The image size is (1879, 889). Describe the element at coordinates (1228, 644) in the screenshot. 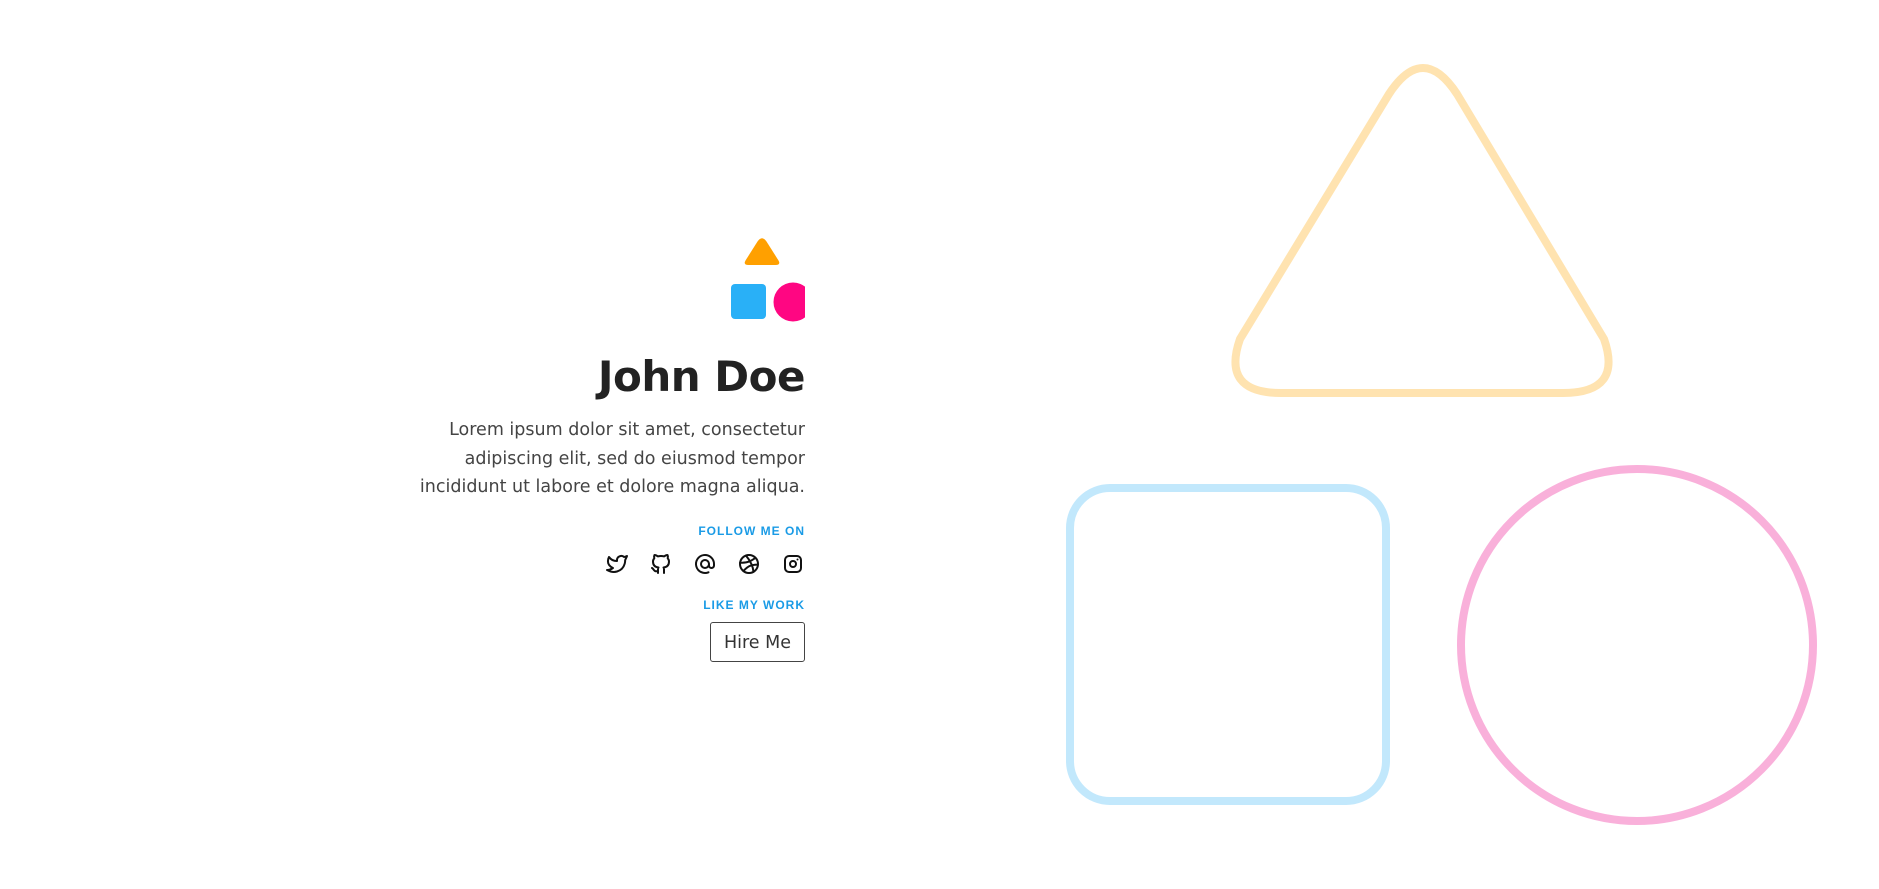

I see `decorative-square-icon` at that location.